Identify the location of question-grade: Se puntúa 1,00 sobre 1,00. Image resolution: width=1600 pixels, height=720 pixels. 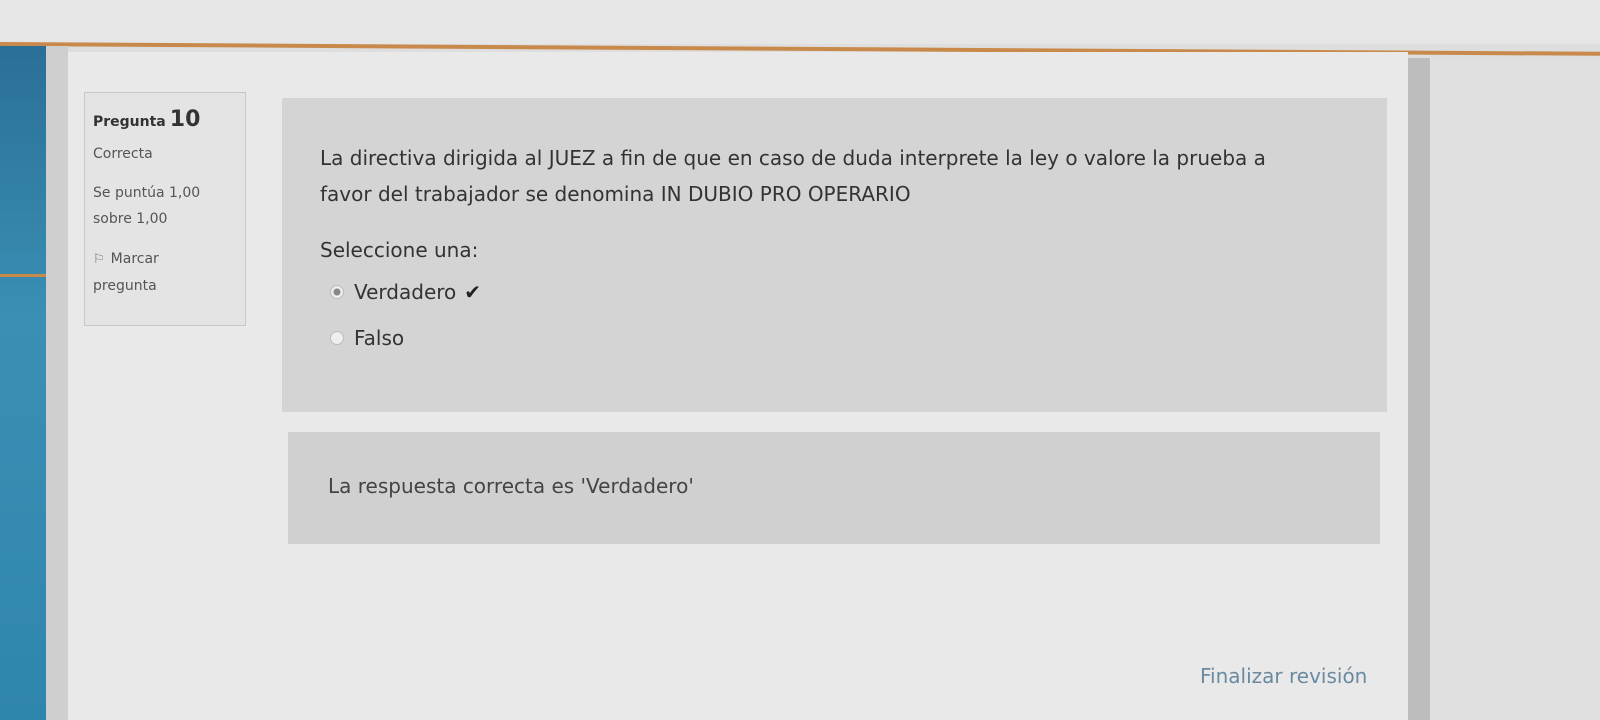
(165, 206).